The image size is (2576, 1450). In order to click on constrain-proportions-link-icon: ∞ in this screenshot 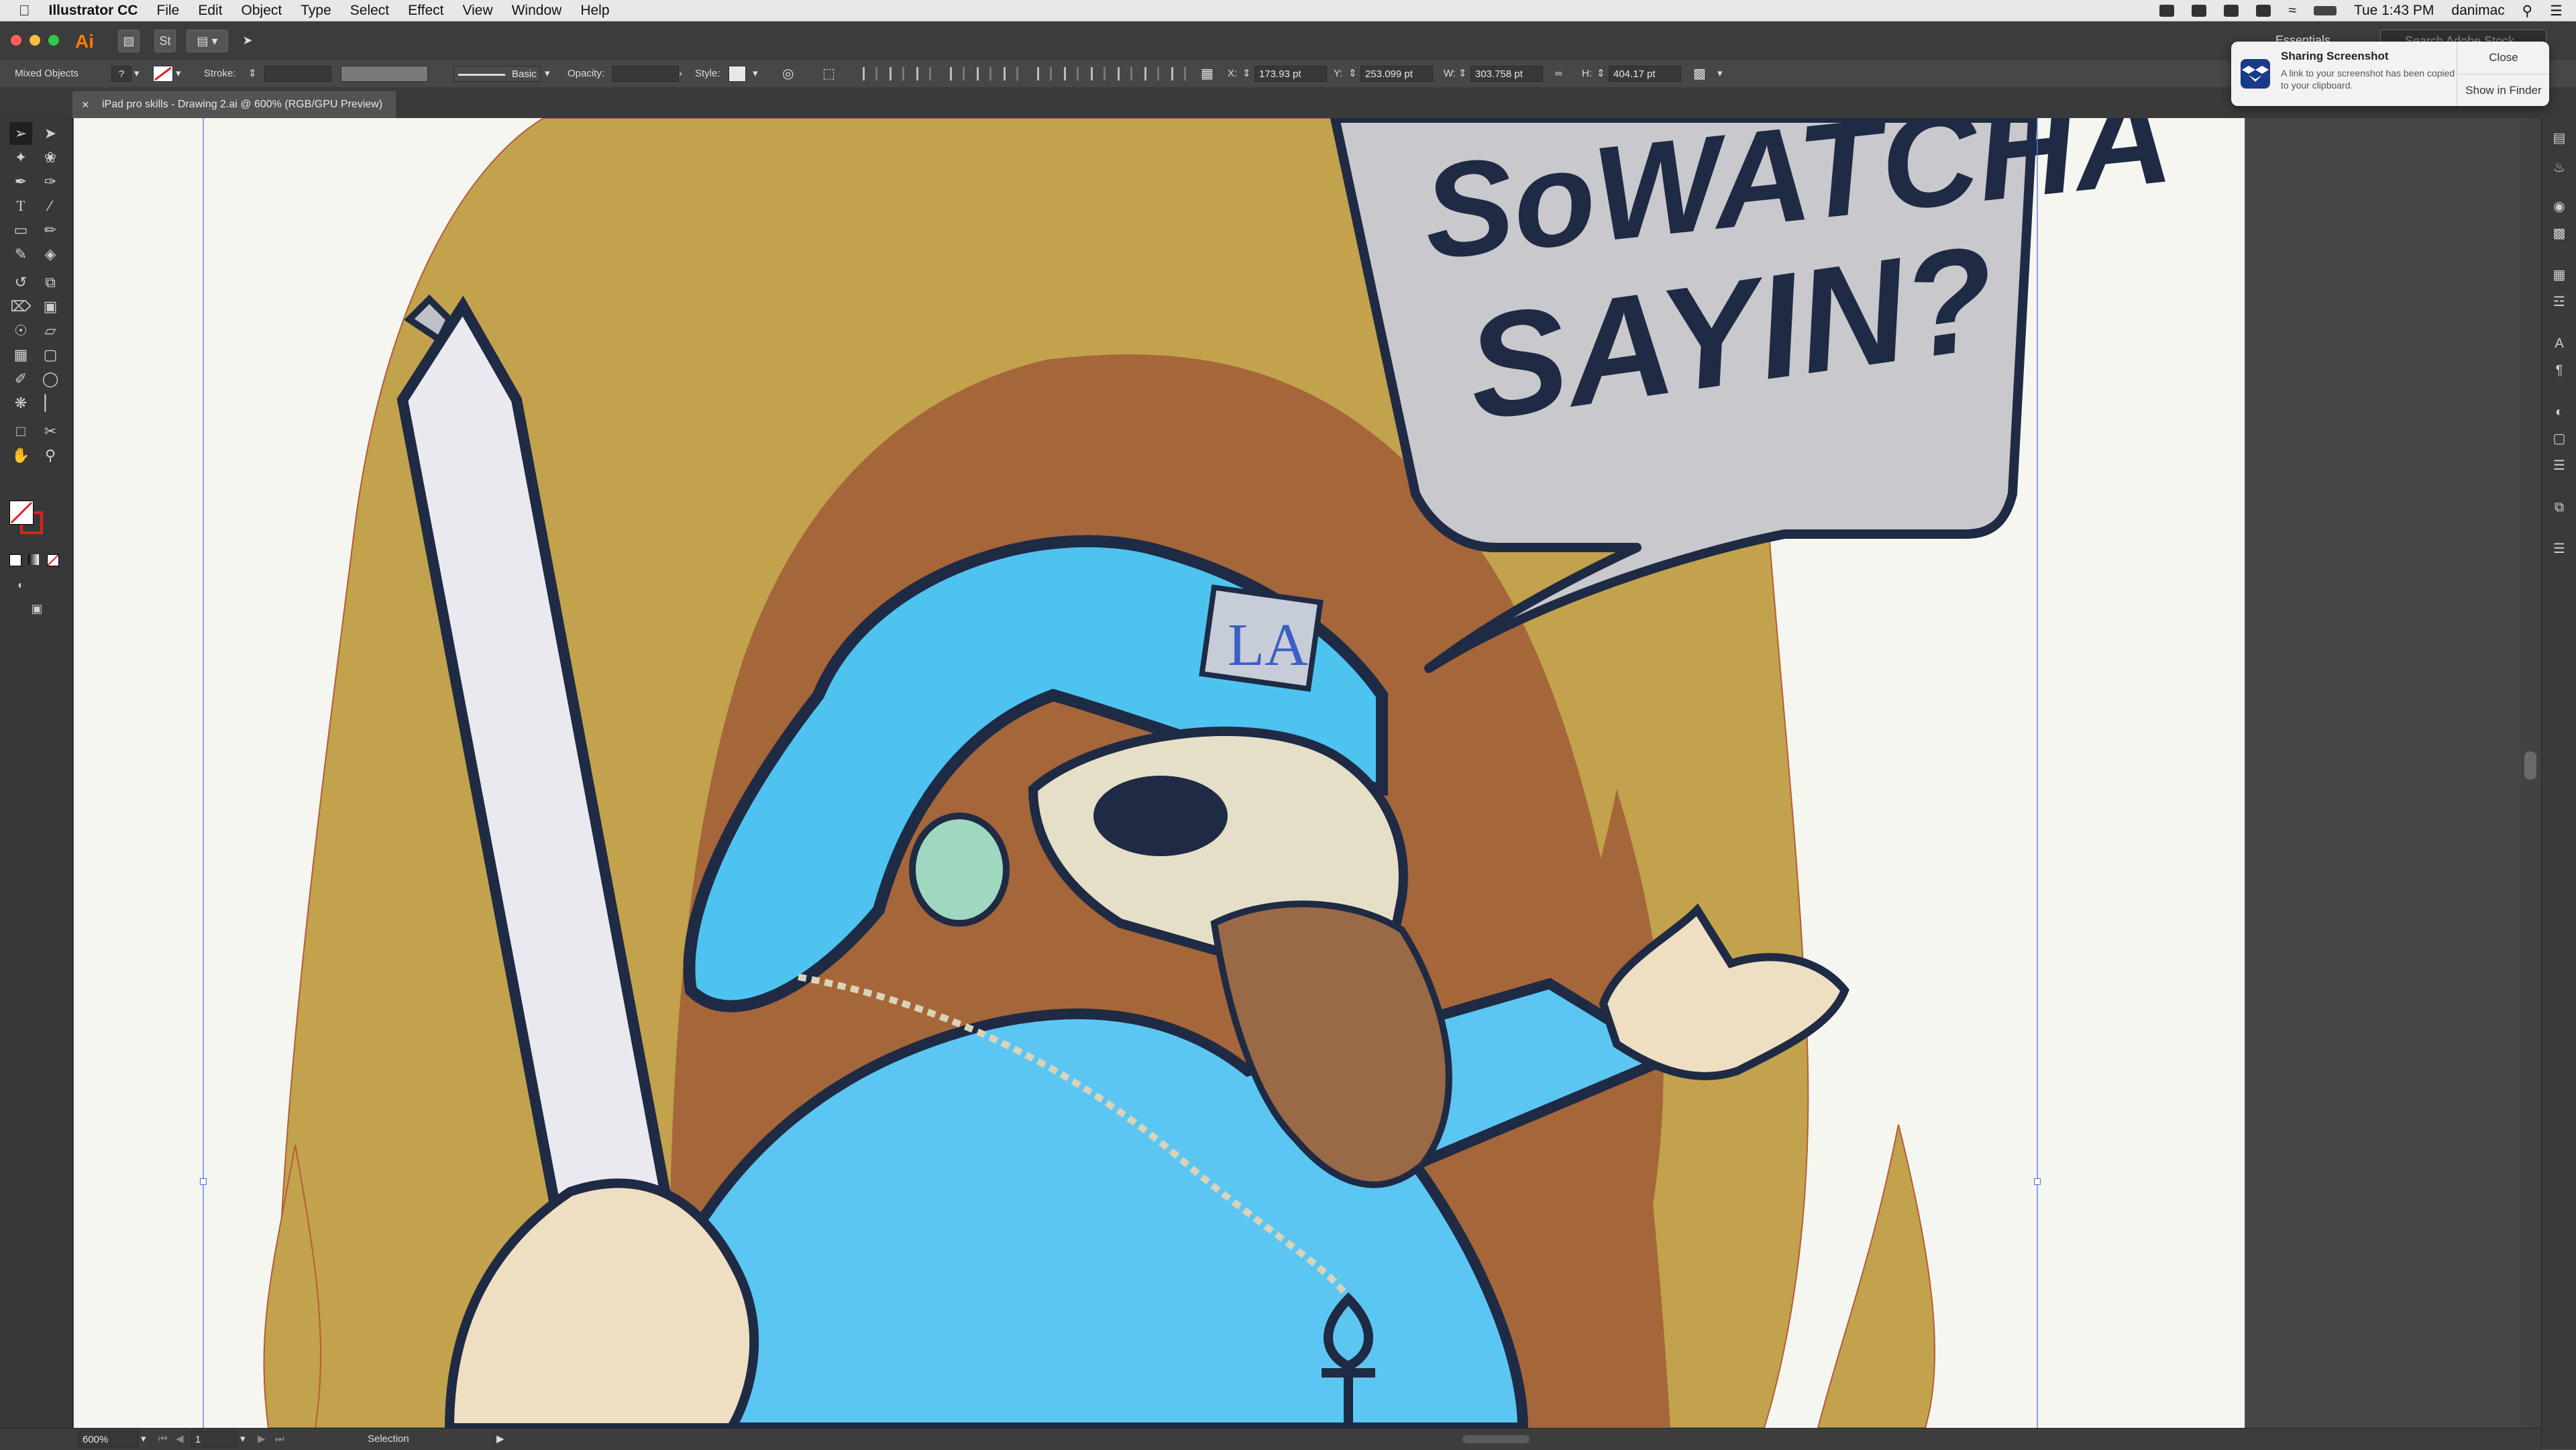, I will do `click(1558, 73)`.